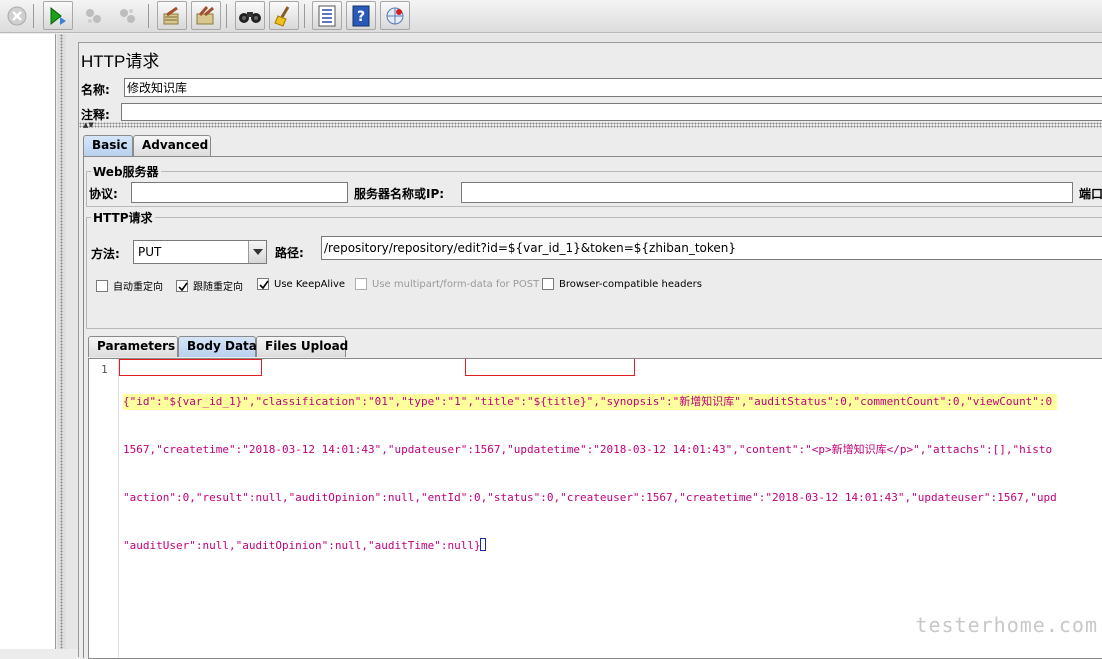 The height and width of the screenshot is (659, 1102). Describe the element at coordinates (88, 125) in the screenshot. I see `collapse-arrows-icon: ▲▼` at that location.